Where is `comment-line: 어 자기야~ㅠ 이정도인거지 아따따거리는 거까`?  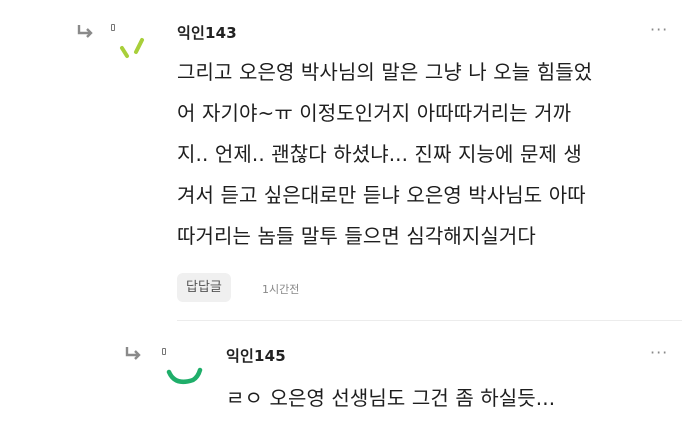 comment-line: 어 자기야~ㅠ 이정도인거지 아따따거리는 거까 is located at coordinates (374, 113).